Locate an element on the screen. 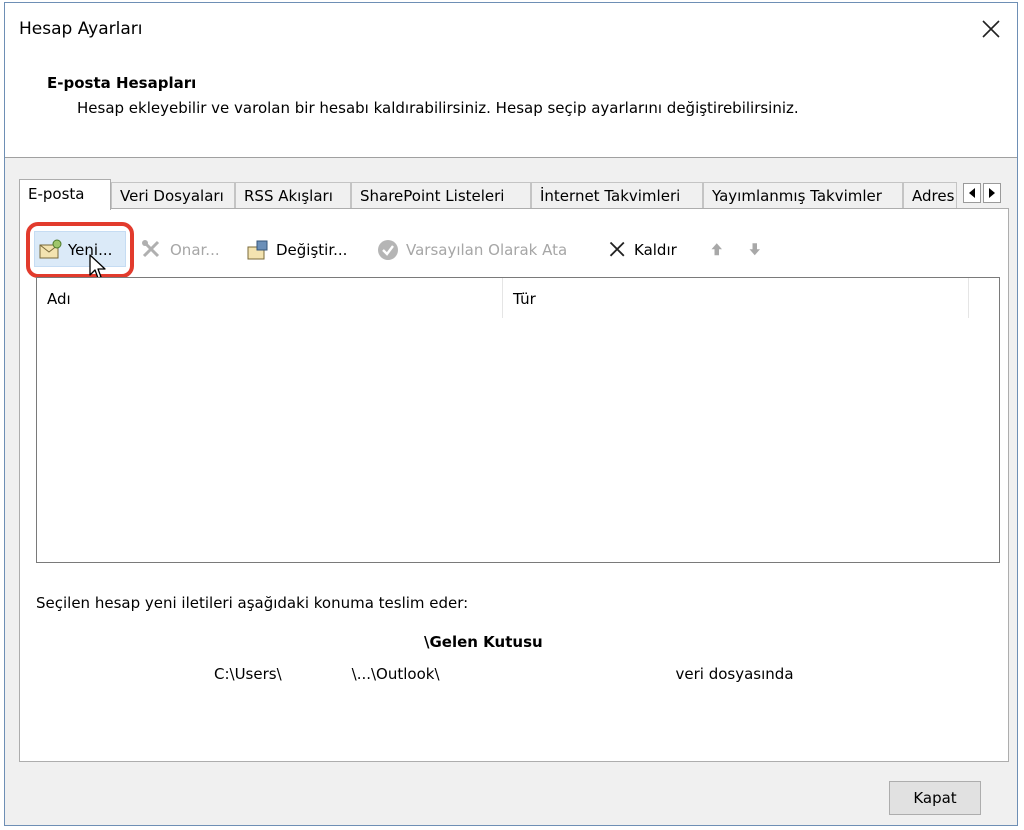 This screenshot has height=830, width=1024. window-title: Hesap Ayarları is located at coordinates (81, 29).